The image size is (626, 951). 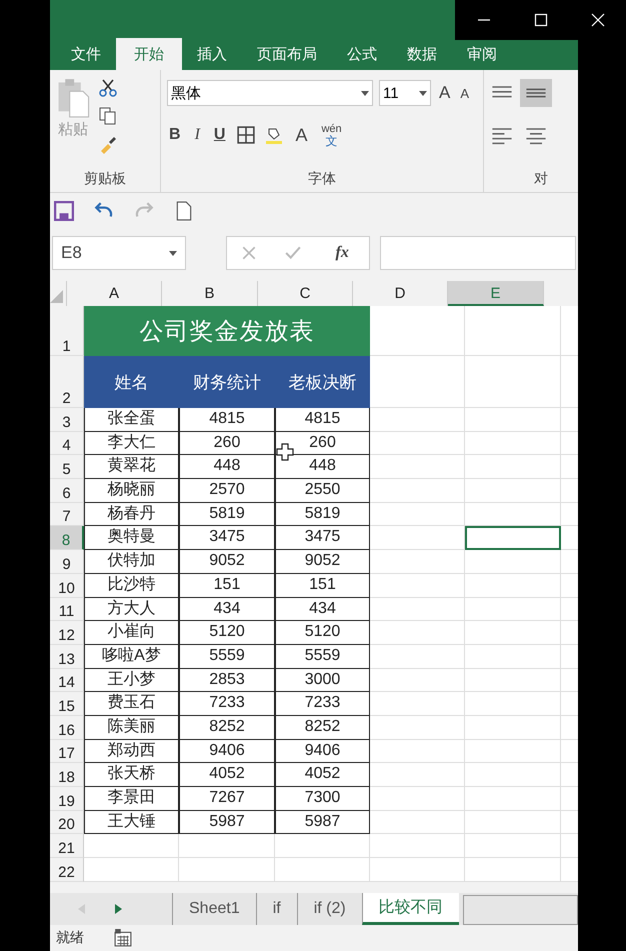 I want to click on table-cell: 伏特加, so click(x=131, y=562).